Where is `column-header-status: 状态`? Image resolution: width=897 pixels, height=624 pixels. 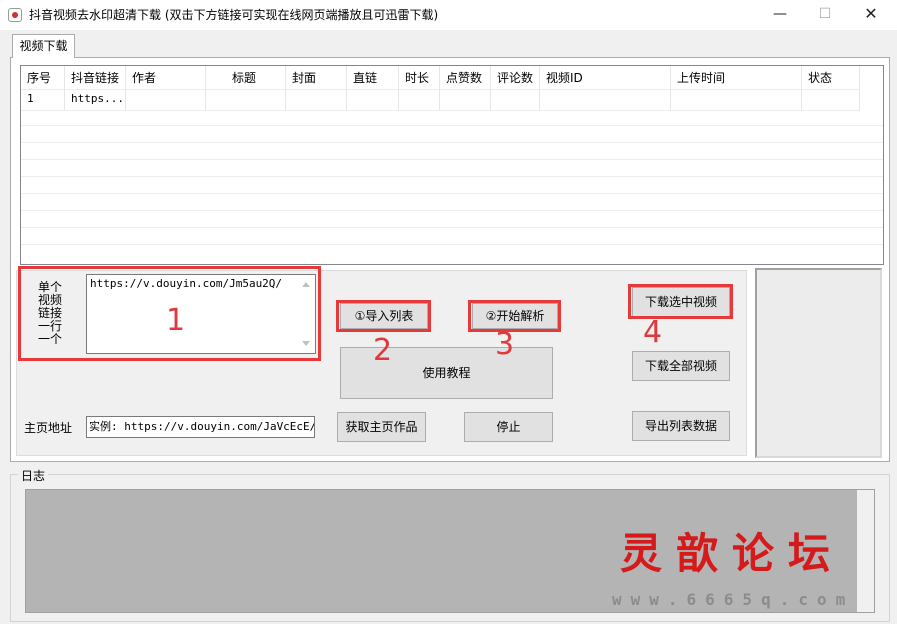
column-header-status: 状态 is located at coordinates (831, 78).